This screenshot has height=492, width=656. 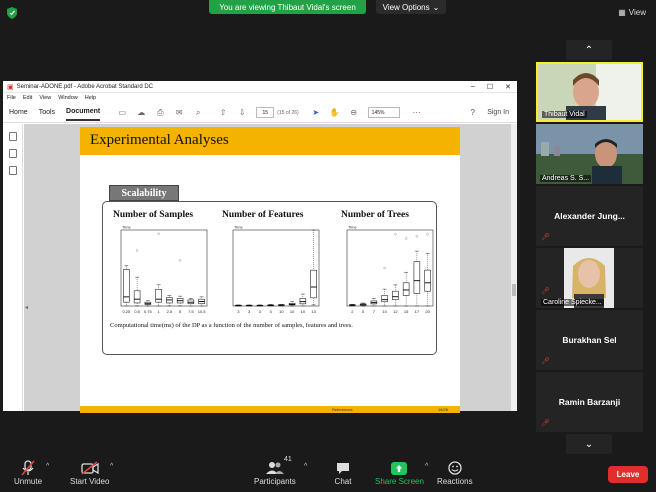 What do you see at coordinates (270, 409) in the screenshot?
I see `slide-footer: References 16/26` at bounding box center [270, 409].